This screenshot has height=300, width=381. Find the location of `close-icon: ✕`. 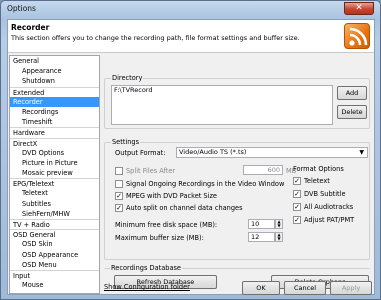

close-icon: ✕ is located at coordinates (359, 8).